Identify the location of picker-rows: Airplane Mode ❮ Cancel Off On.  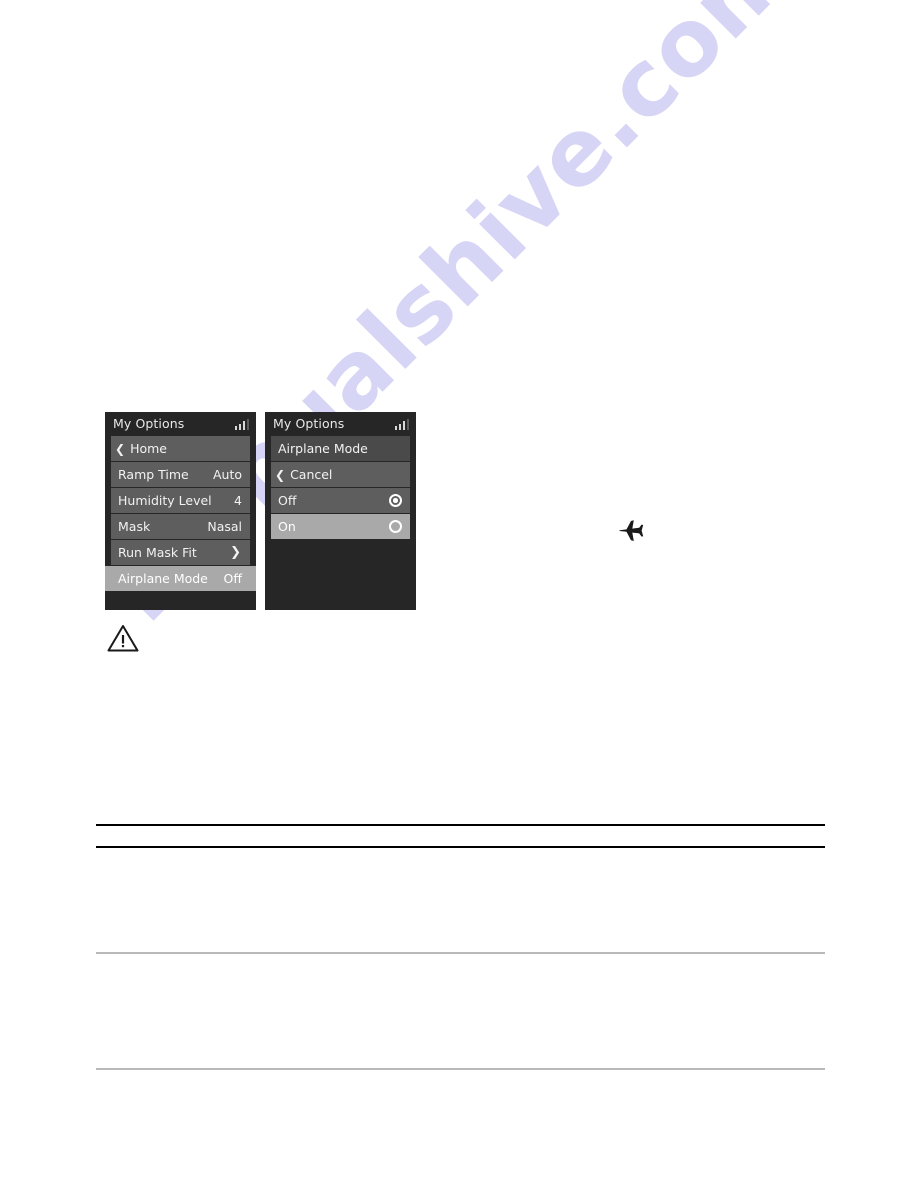
(340, 487).